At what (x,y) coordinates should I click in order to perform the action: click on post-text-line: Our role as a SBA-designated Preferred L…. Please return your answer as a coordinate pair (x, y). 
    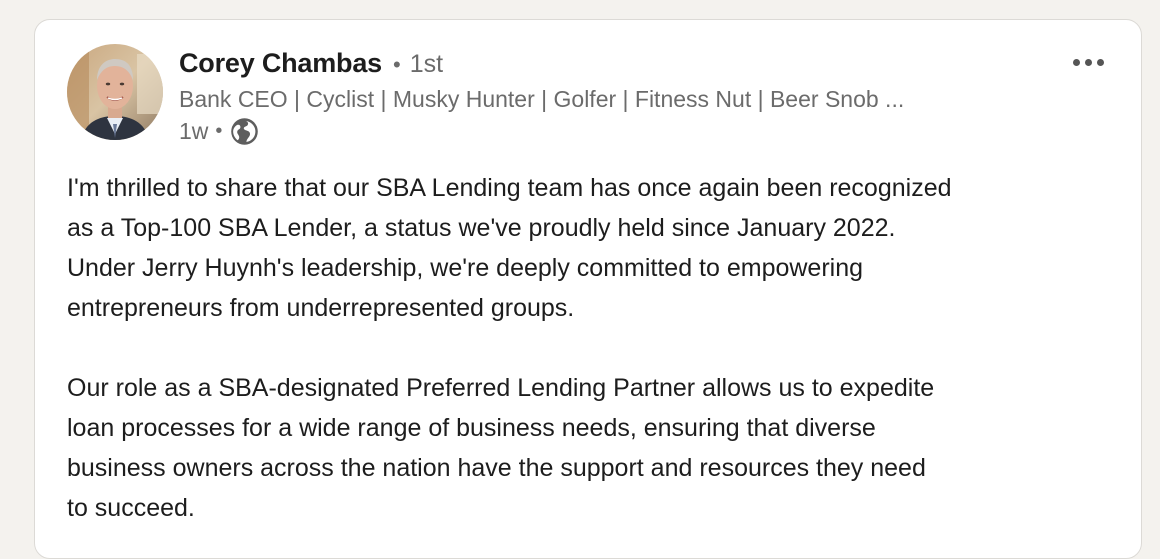
    Looking at the image, I should click on (501, 388).